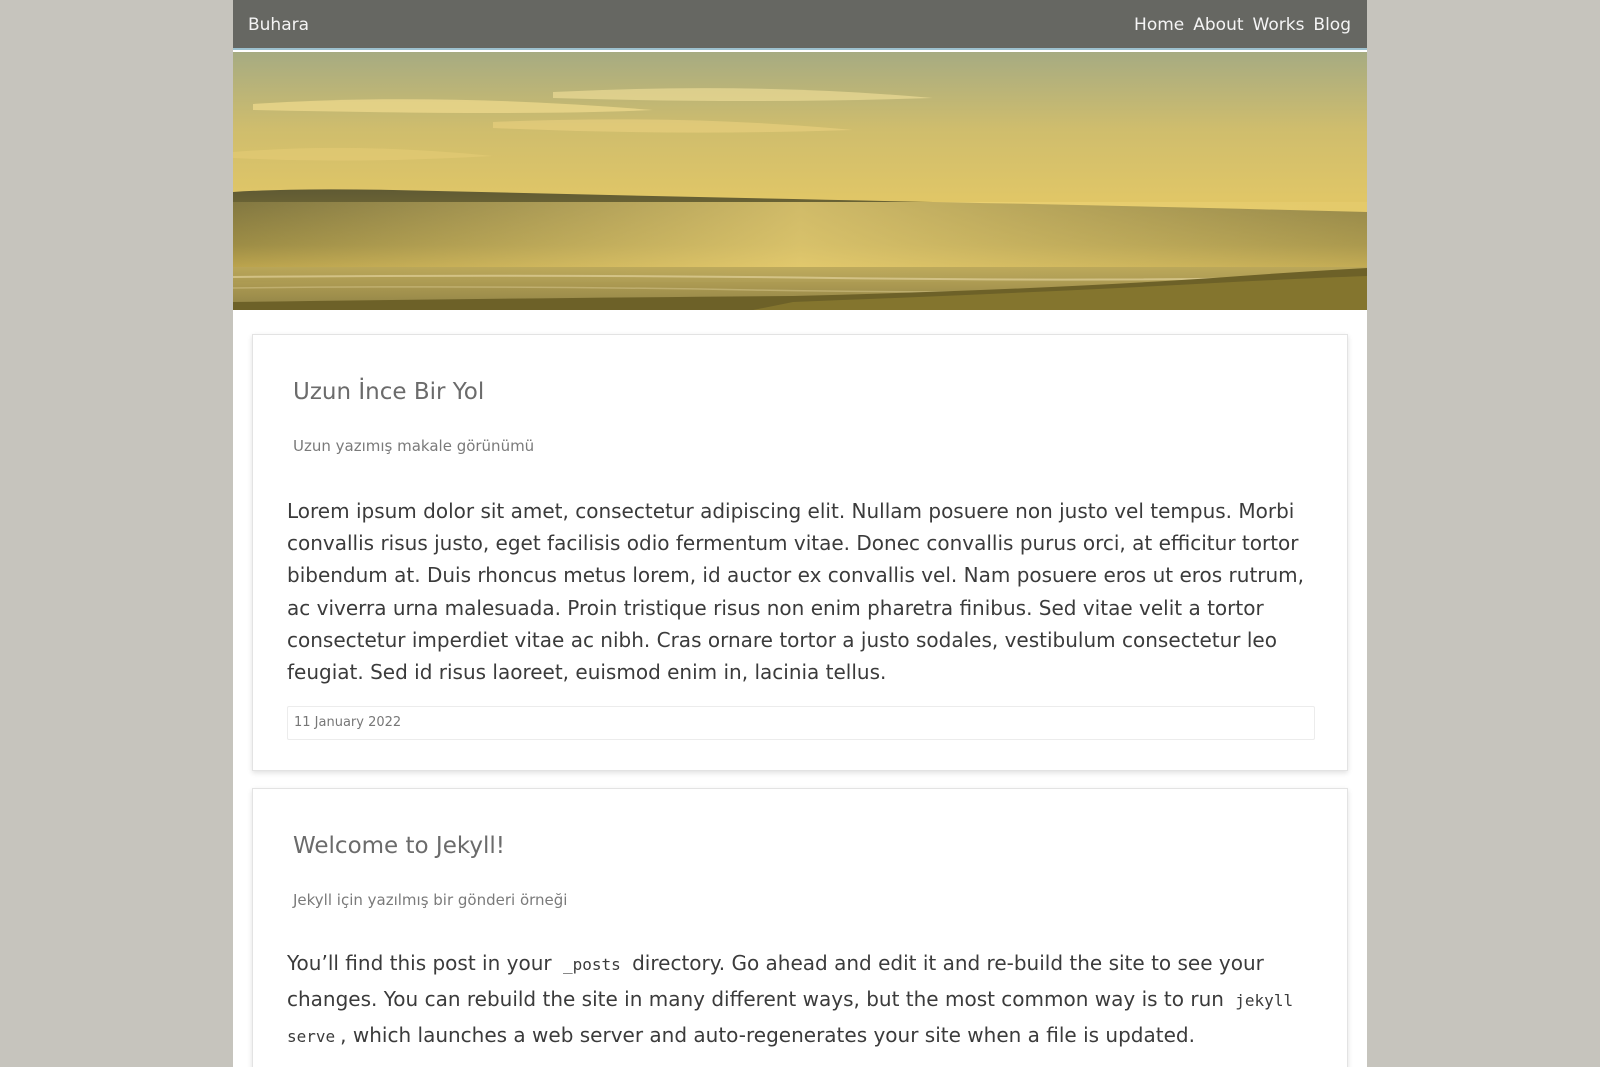 Image resolution: width=1600 pixels, height=1067 pixels. I want to click on nav-link-works: Works, so click(1279, 25).